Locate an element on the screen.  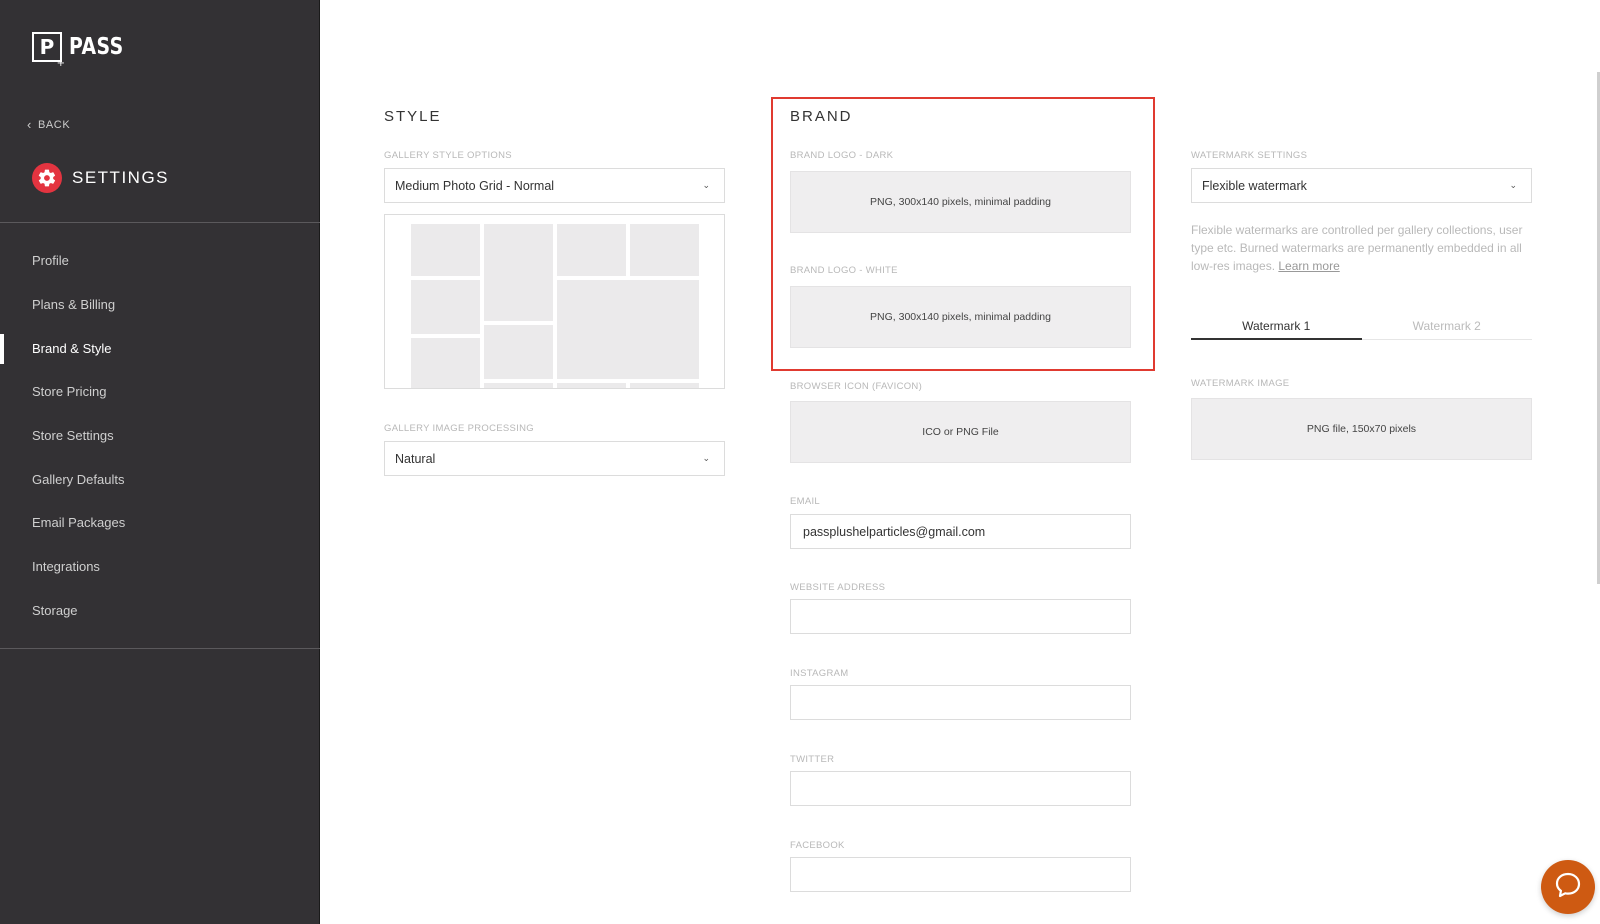
watermark-image-upload: PNG file, 150x70 pixels is located at coordinates (1361, 429).